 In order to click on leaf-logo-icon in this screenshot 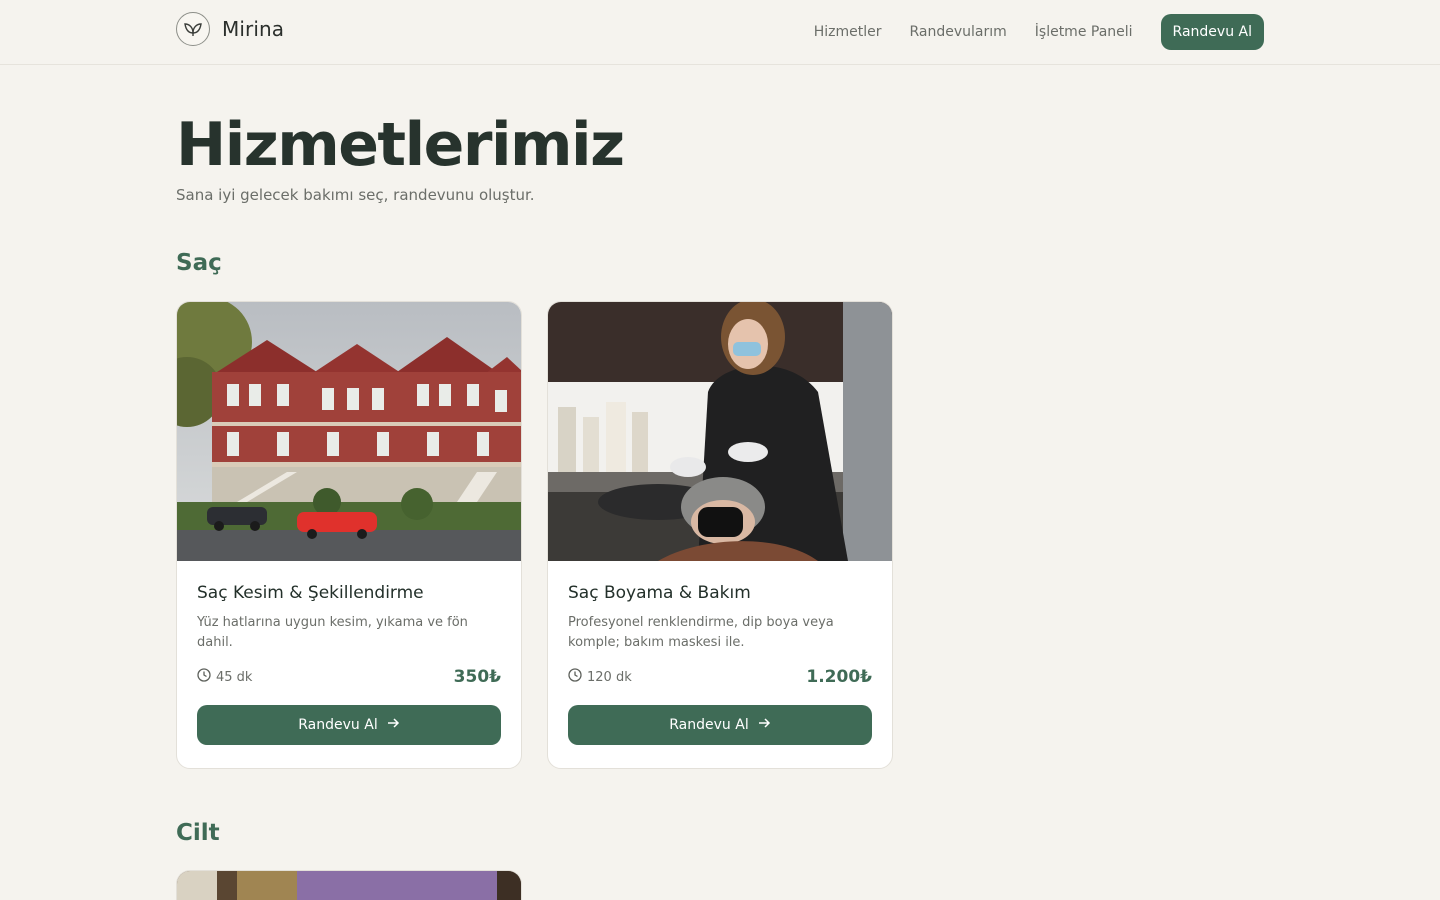, I will do `click(193, 29)`.